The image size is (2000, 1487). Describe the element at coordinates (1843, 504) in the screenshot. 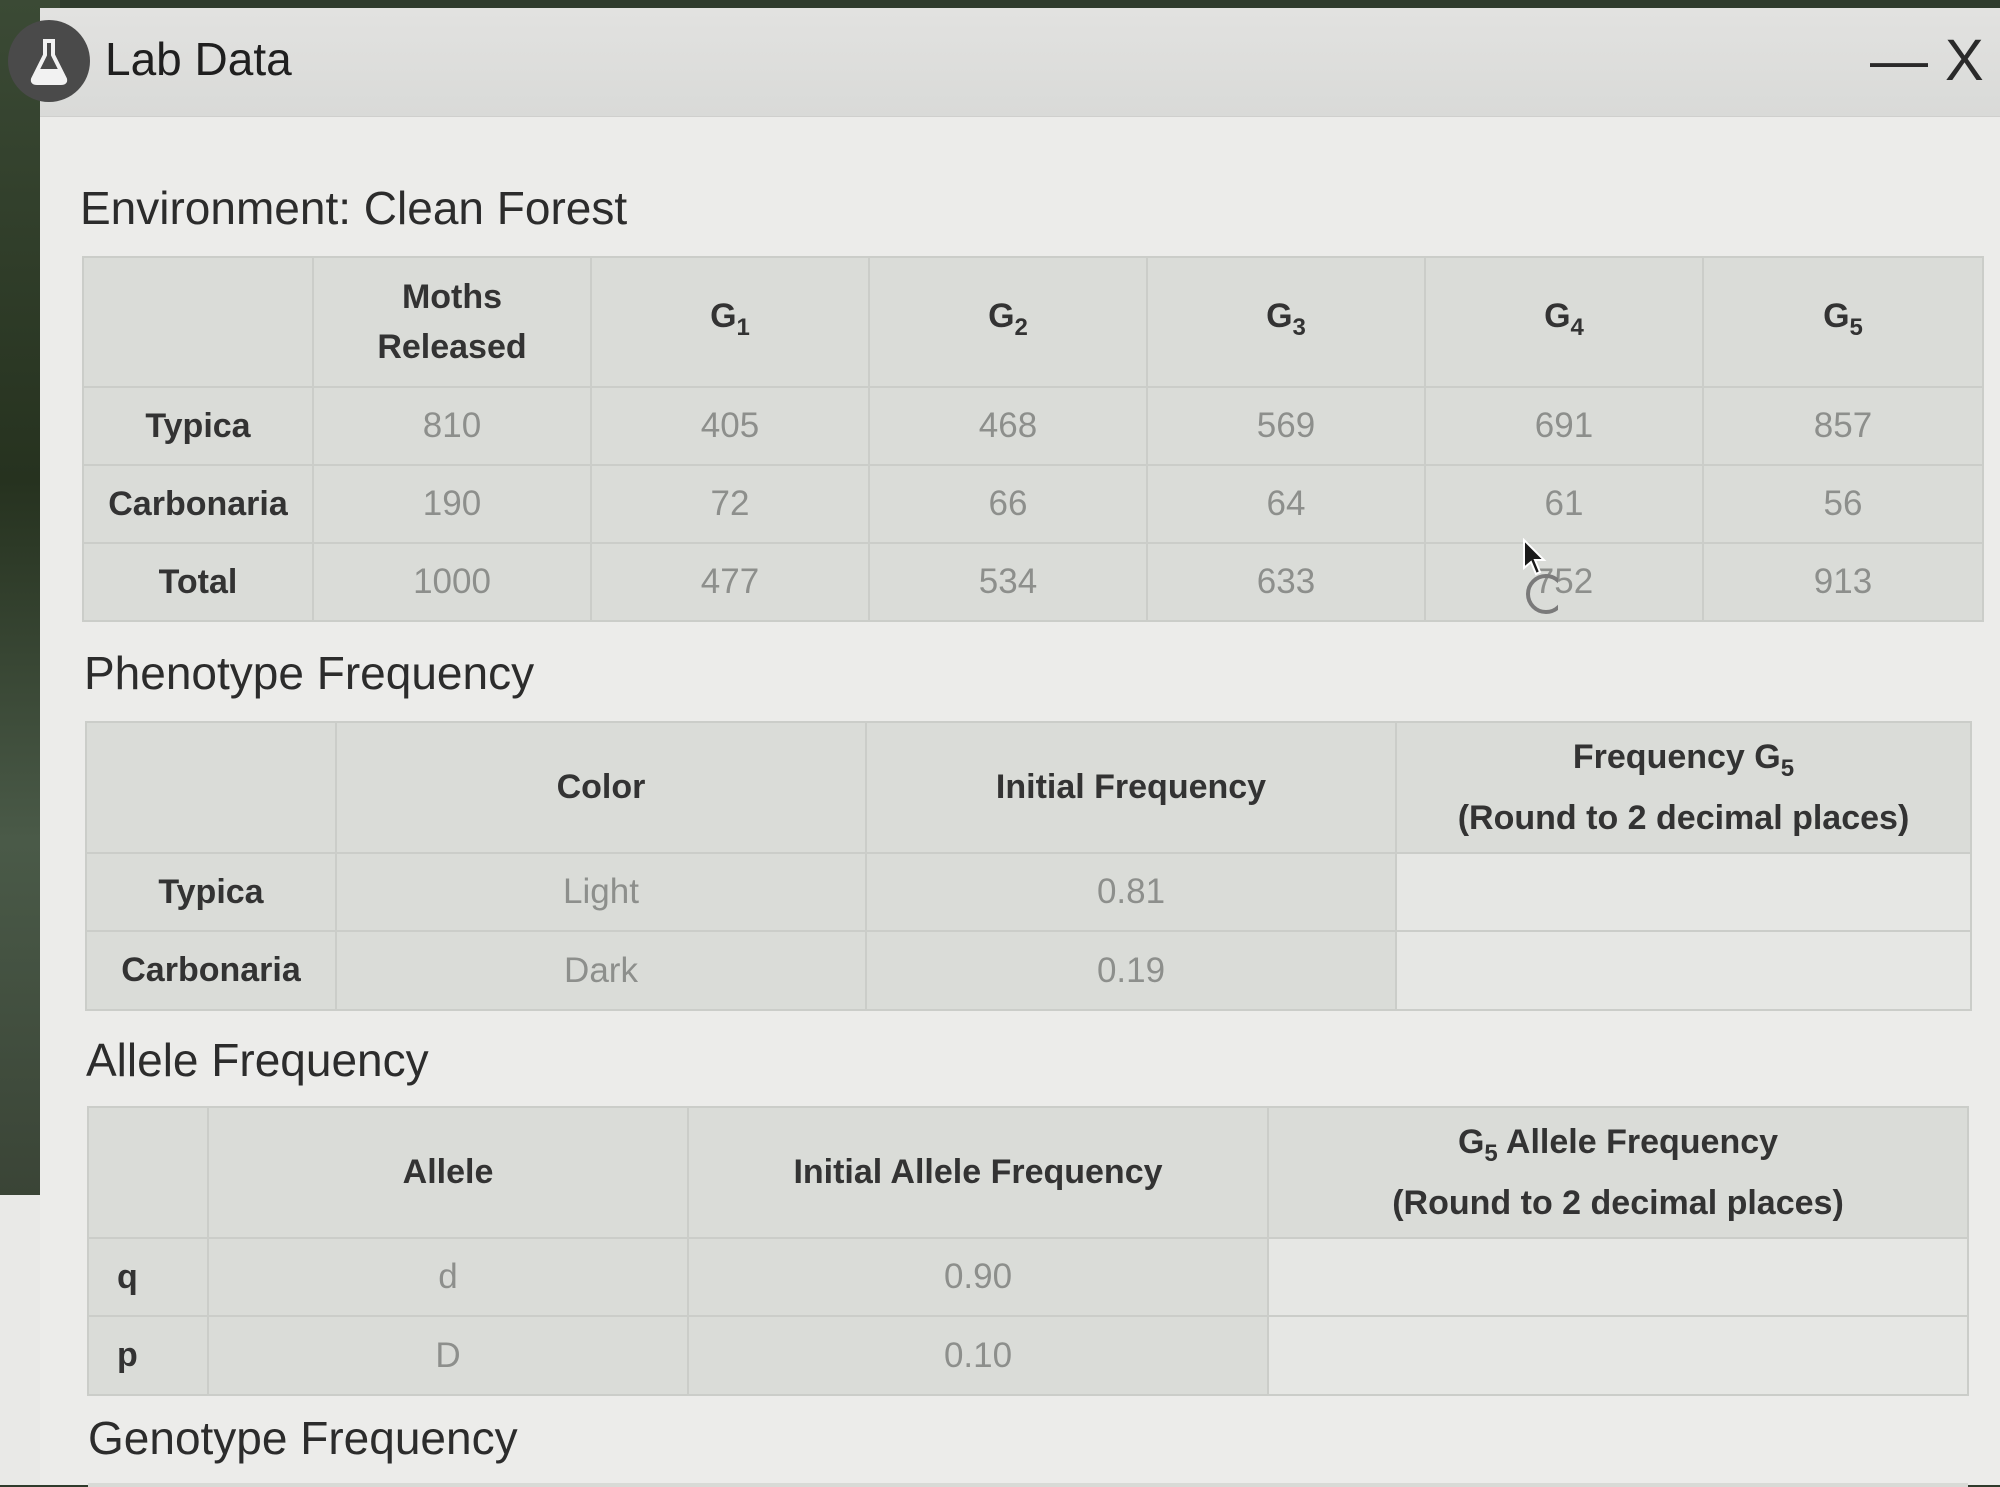

I see `cell: 56` at that location.